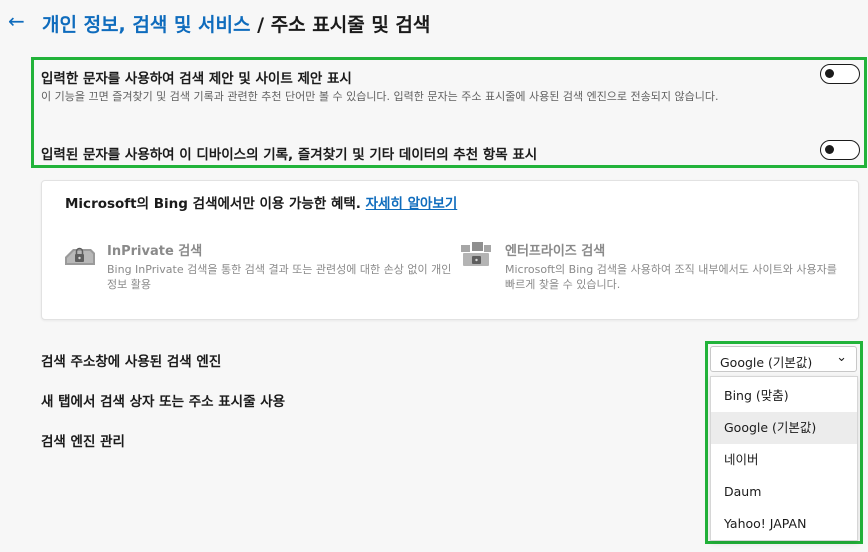 The width and height of the screenshot is (868, 552). What do you see at coordinates (766, 362) in the screenshot?
I see `dropdown-selected-value: Google (기본값)` at bounding box center [766, 362].